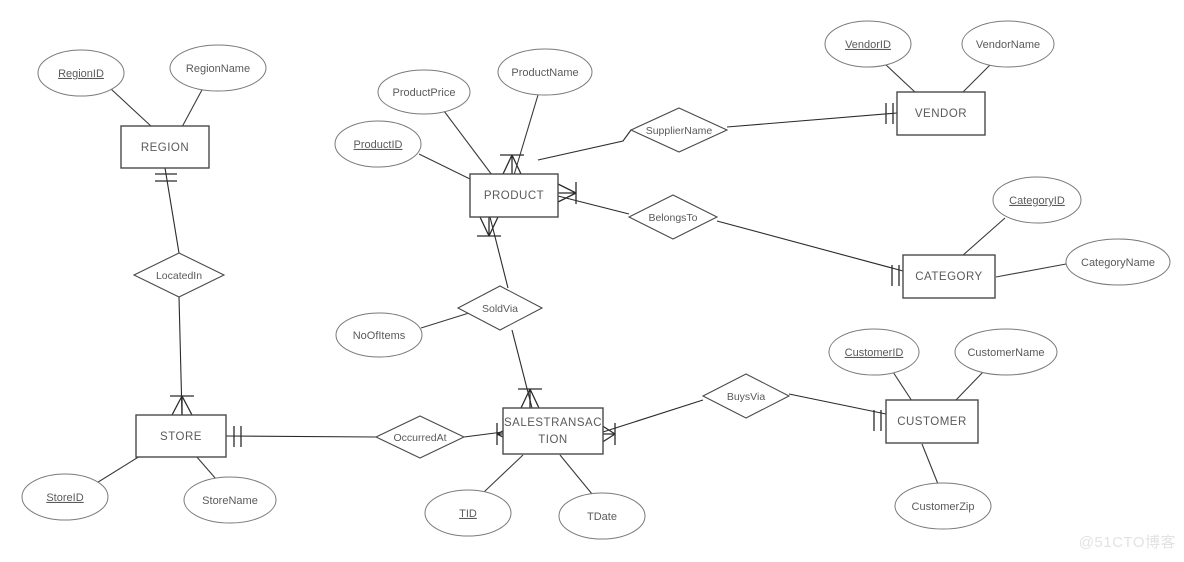  What do you see at coordinates (445, 167) in the screenshot?
I see `attr-edge-productid` at bounding box center [445, 167].